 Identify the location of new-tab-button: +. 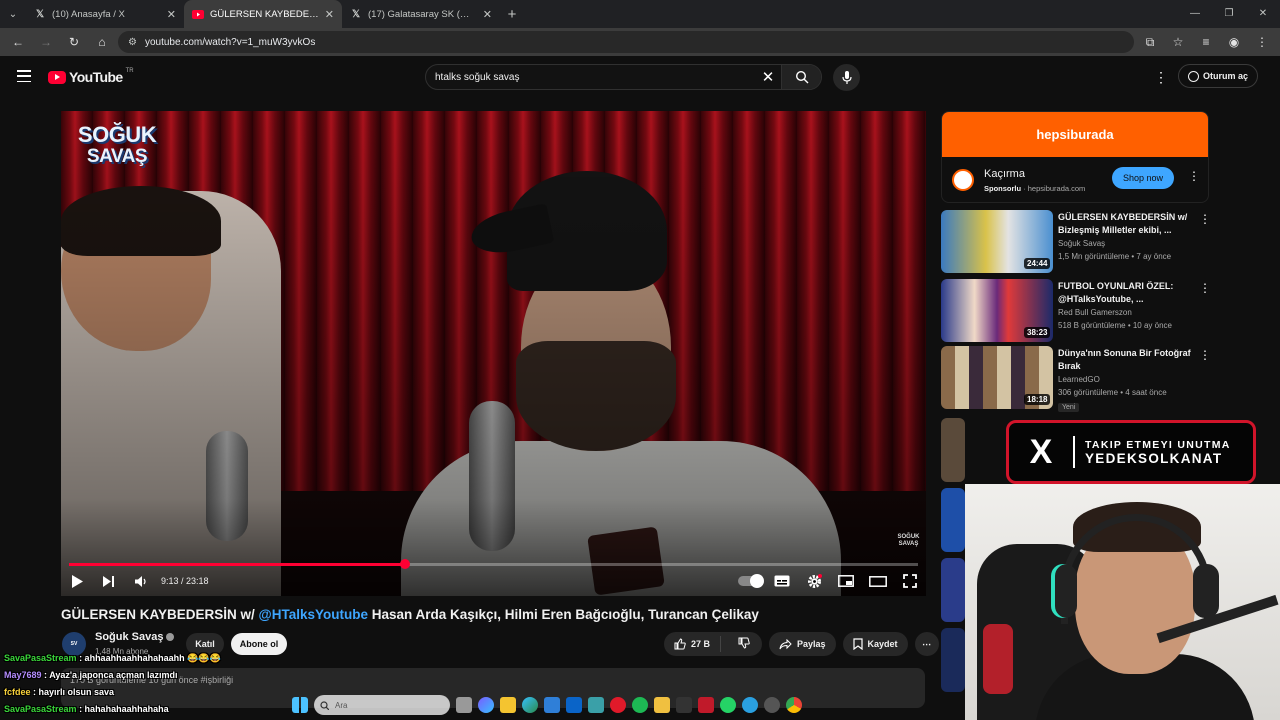
(512, 14).